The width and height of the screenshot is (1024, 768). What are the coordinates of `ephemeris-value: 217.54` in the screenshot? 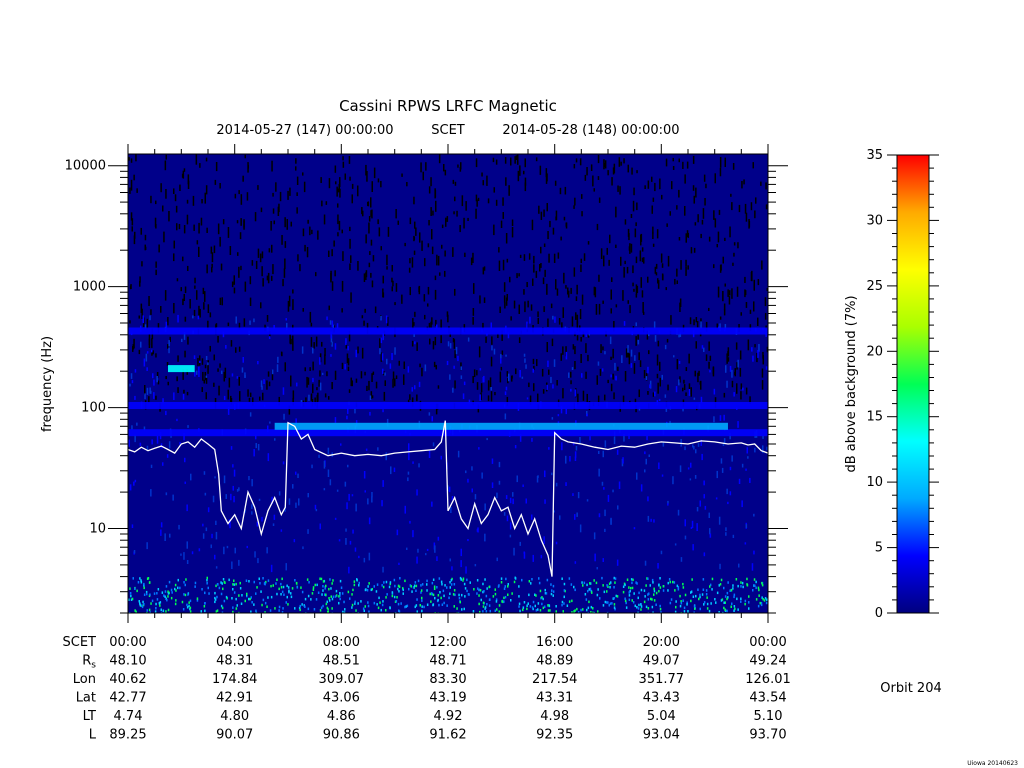 It's located at (555, 679).